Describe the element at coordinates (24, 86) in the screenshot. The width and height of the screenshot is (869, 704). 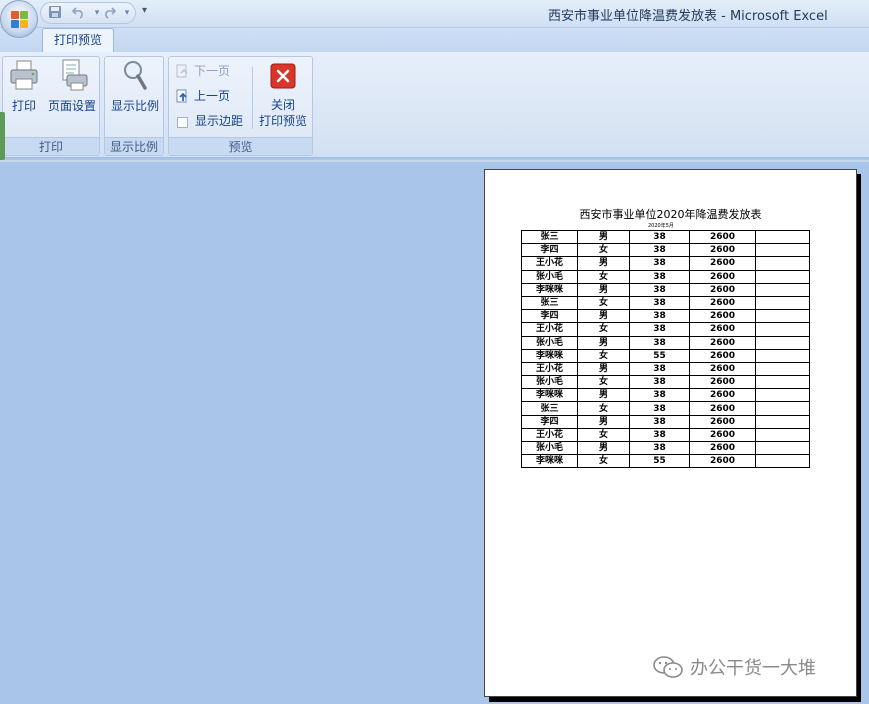
I see `print-button: 打印` at that location.